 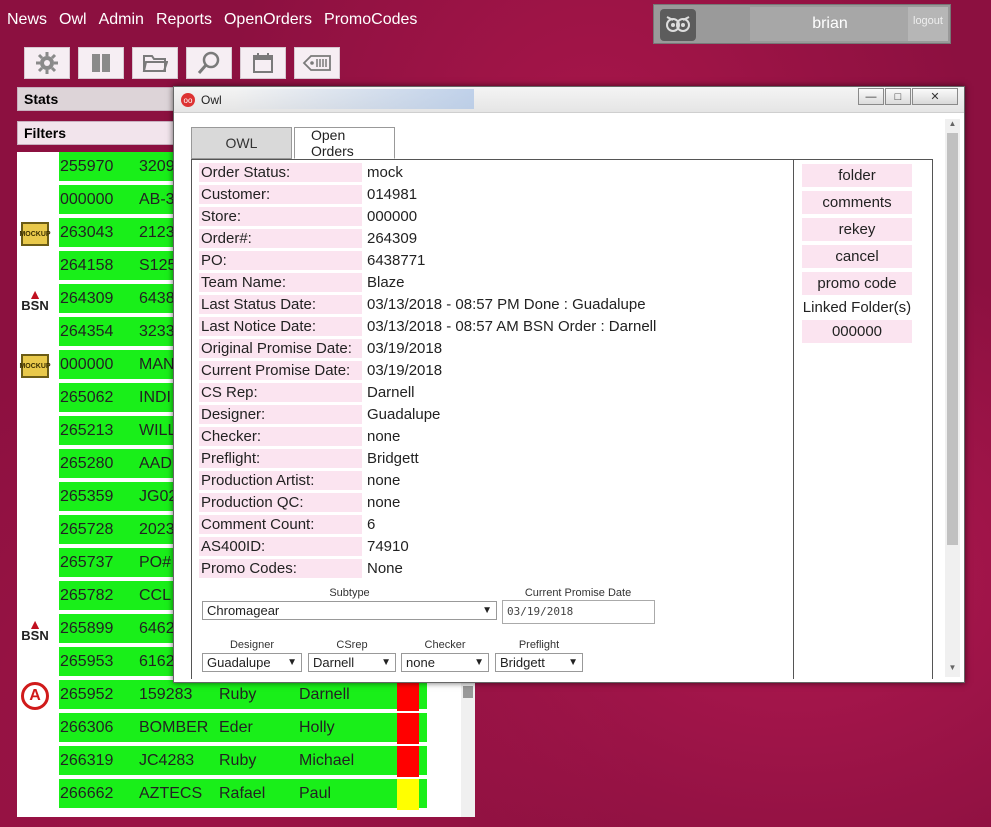 What do you see at coordinates (952, 339) in the screenshot?
I see `scroll-thumb` at bounding box center [952, 339].